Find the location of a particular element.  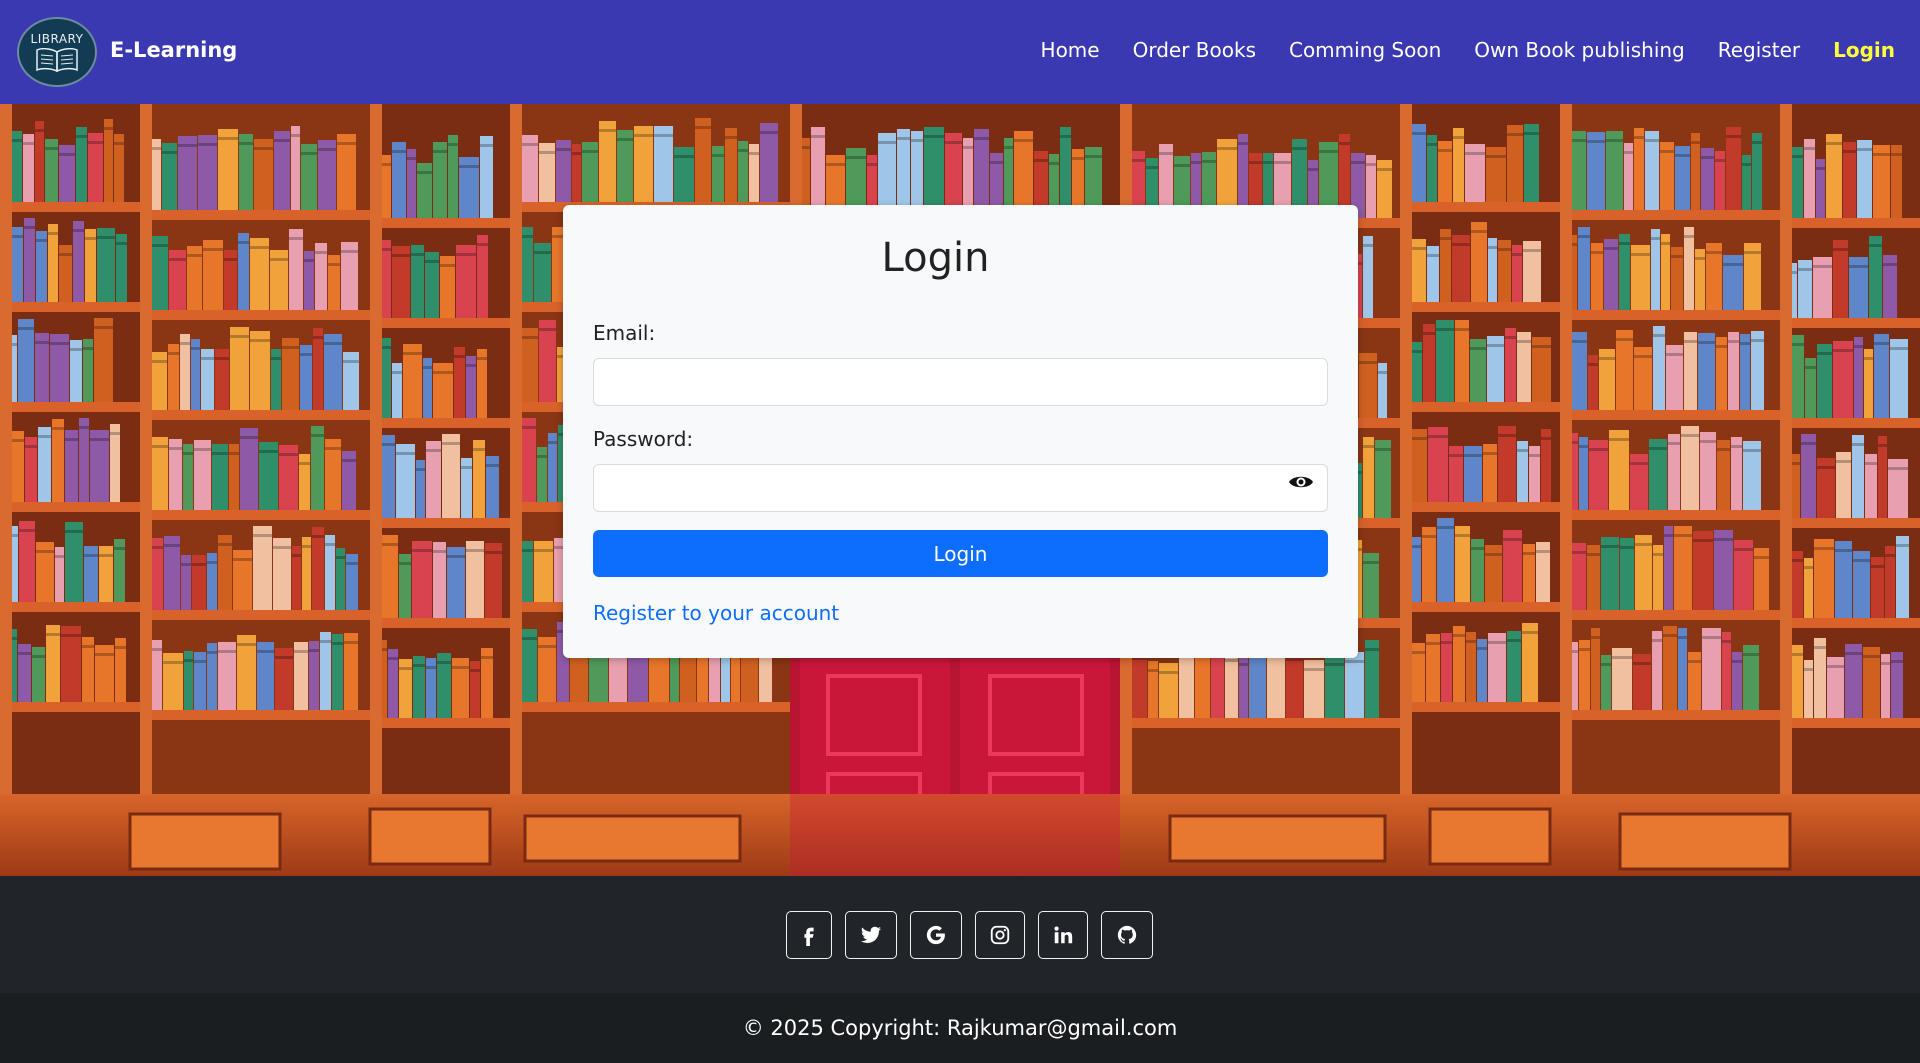

linkedin-button is located at coordinates (1063, 935).